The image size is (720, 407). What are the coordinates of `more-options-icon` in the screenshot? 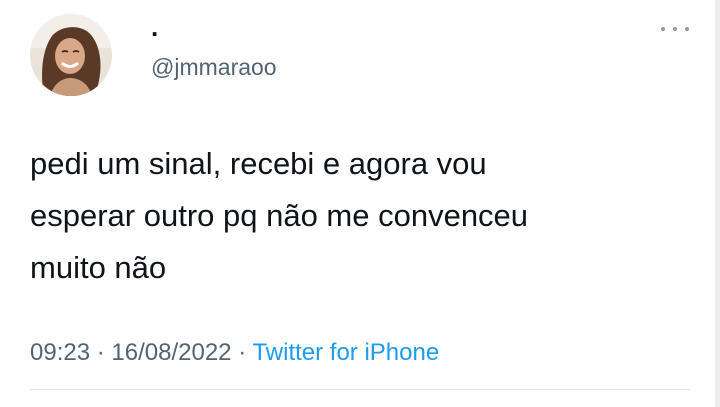 It's located at (675, 29).